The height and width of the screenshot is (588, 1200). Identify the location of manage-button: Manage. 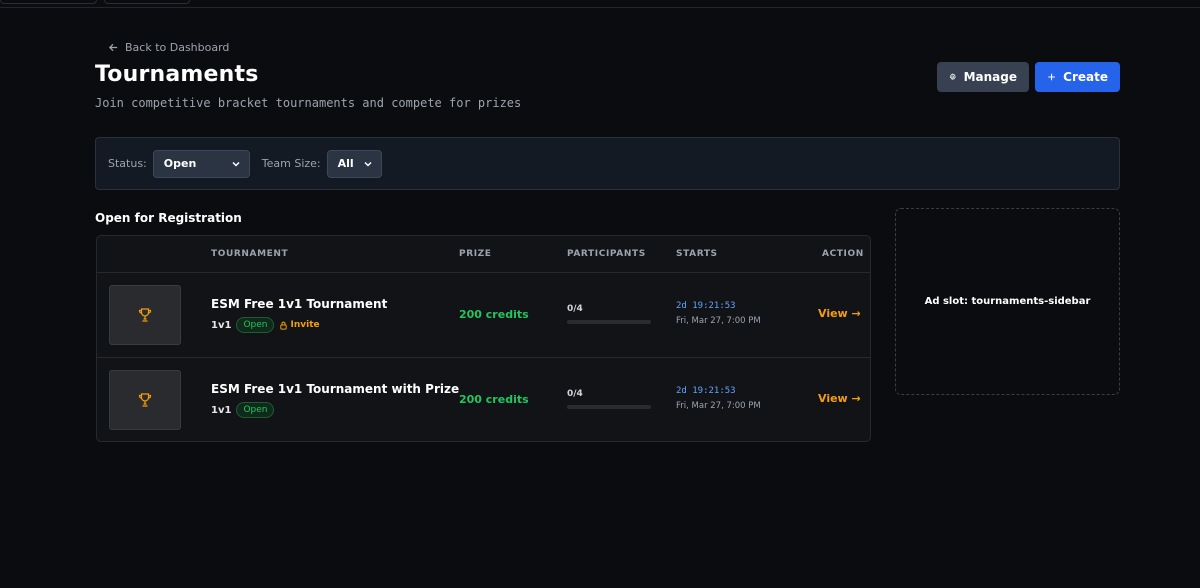
(983, 77).